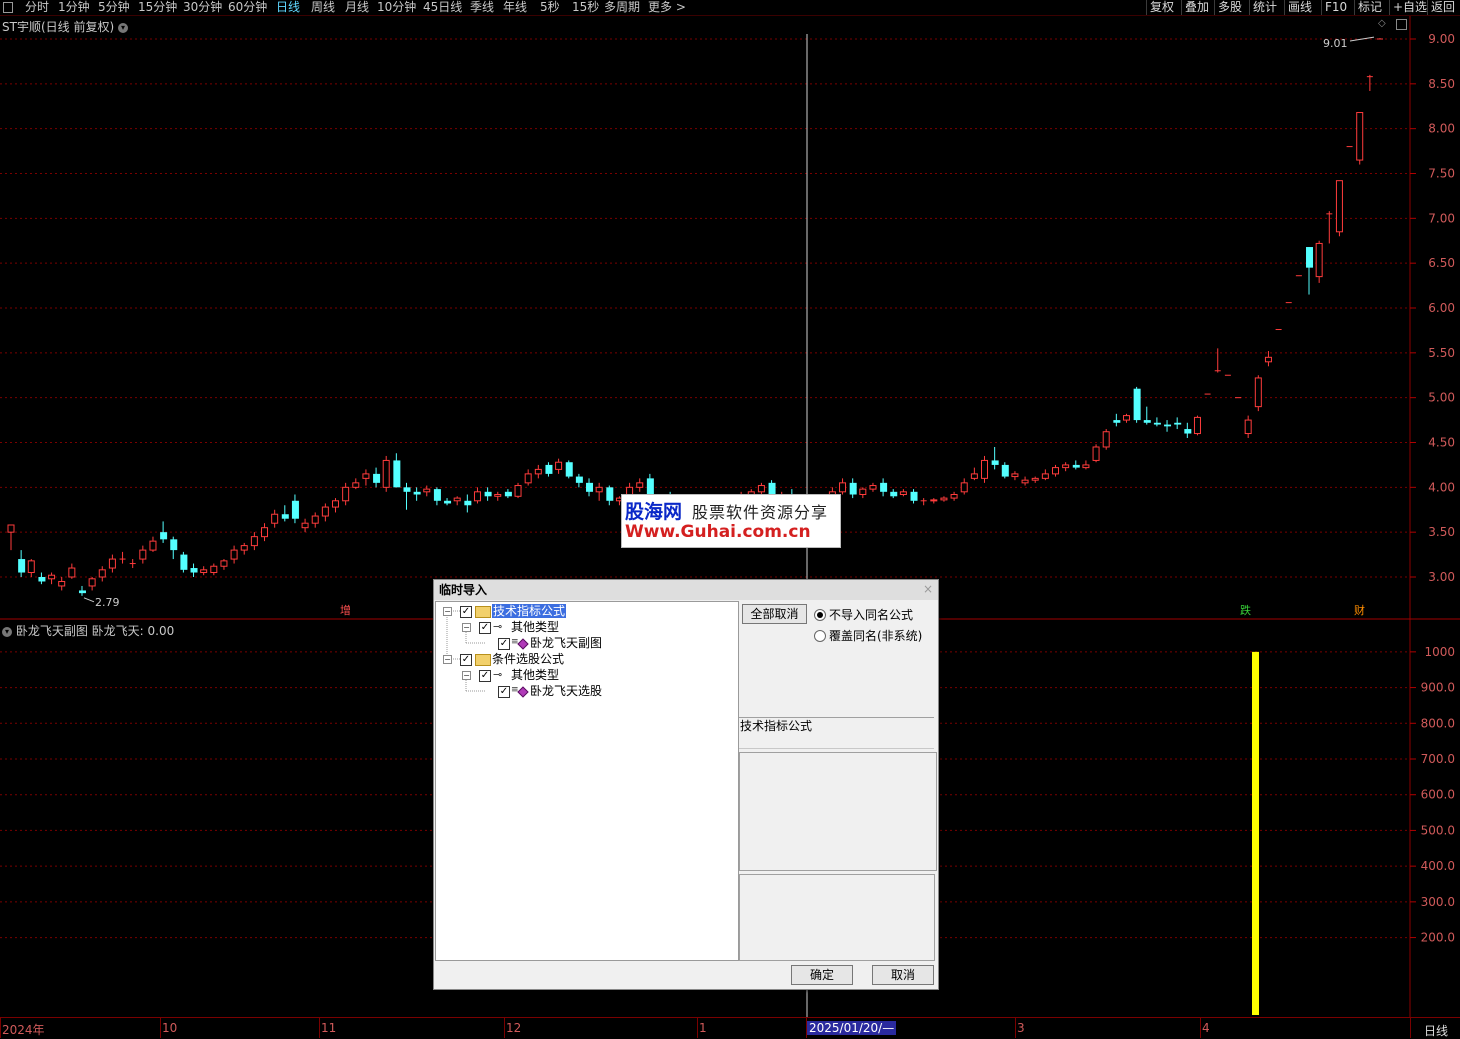 The width and height of the screenshot is (1460, 1039). What do you see at coordinates (566, 691) in the screenshot?
I see `tree-node-formula-select: 卧龙飞天选股` at bounding box center [566, 691].